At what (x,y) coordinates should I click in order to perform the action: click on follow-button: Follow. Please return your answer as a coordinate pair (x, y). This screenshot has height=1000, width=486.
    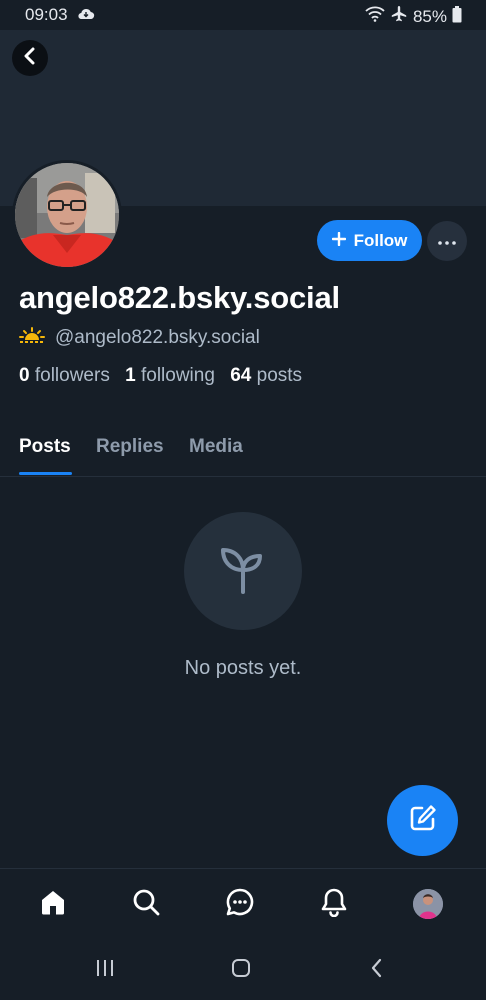
    Looking at the image, I should click on (369, 240).